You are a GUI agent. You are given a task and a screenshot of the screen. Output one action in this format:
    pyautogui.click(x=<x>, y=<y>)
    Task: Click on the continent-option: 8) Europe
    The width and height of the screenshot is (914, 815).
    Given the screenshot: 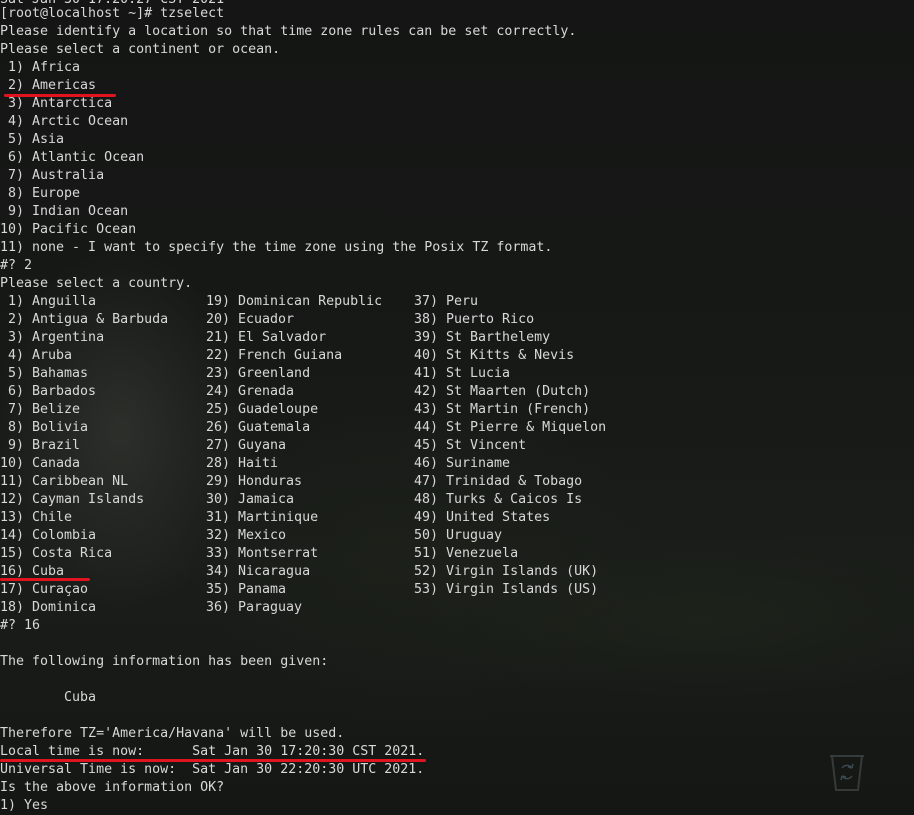 What is the action you would take?
    pyautogui.click(x=40, y=193)
    